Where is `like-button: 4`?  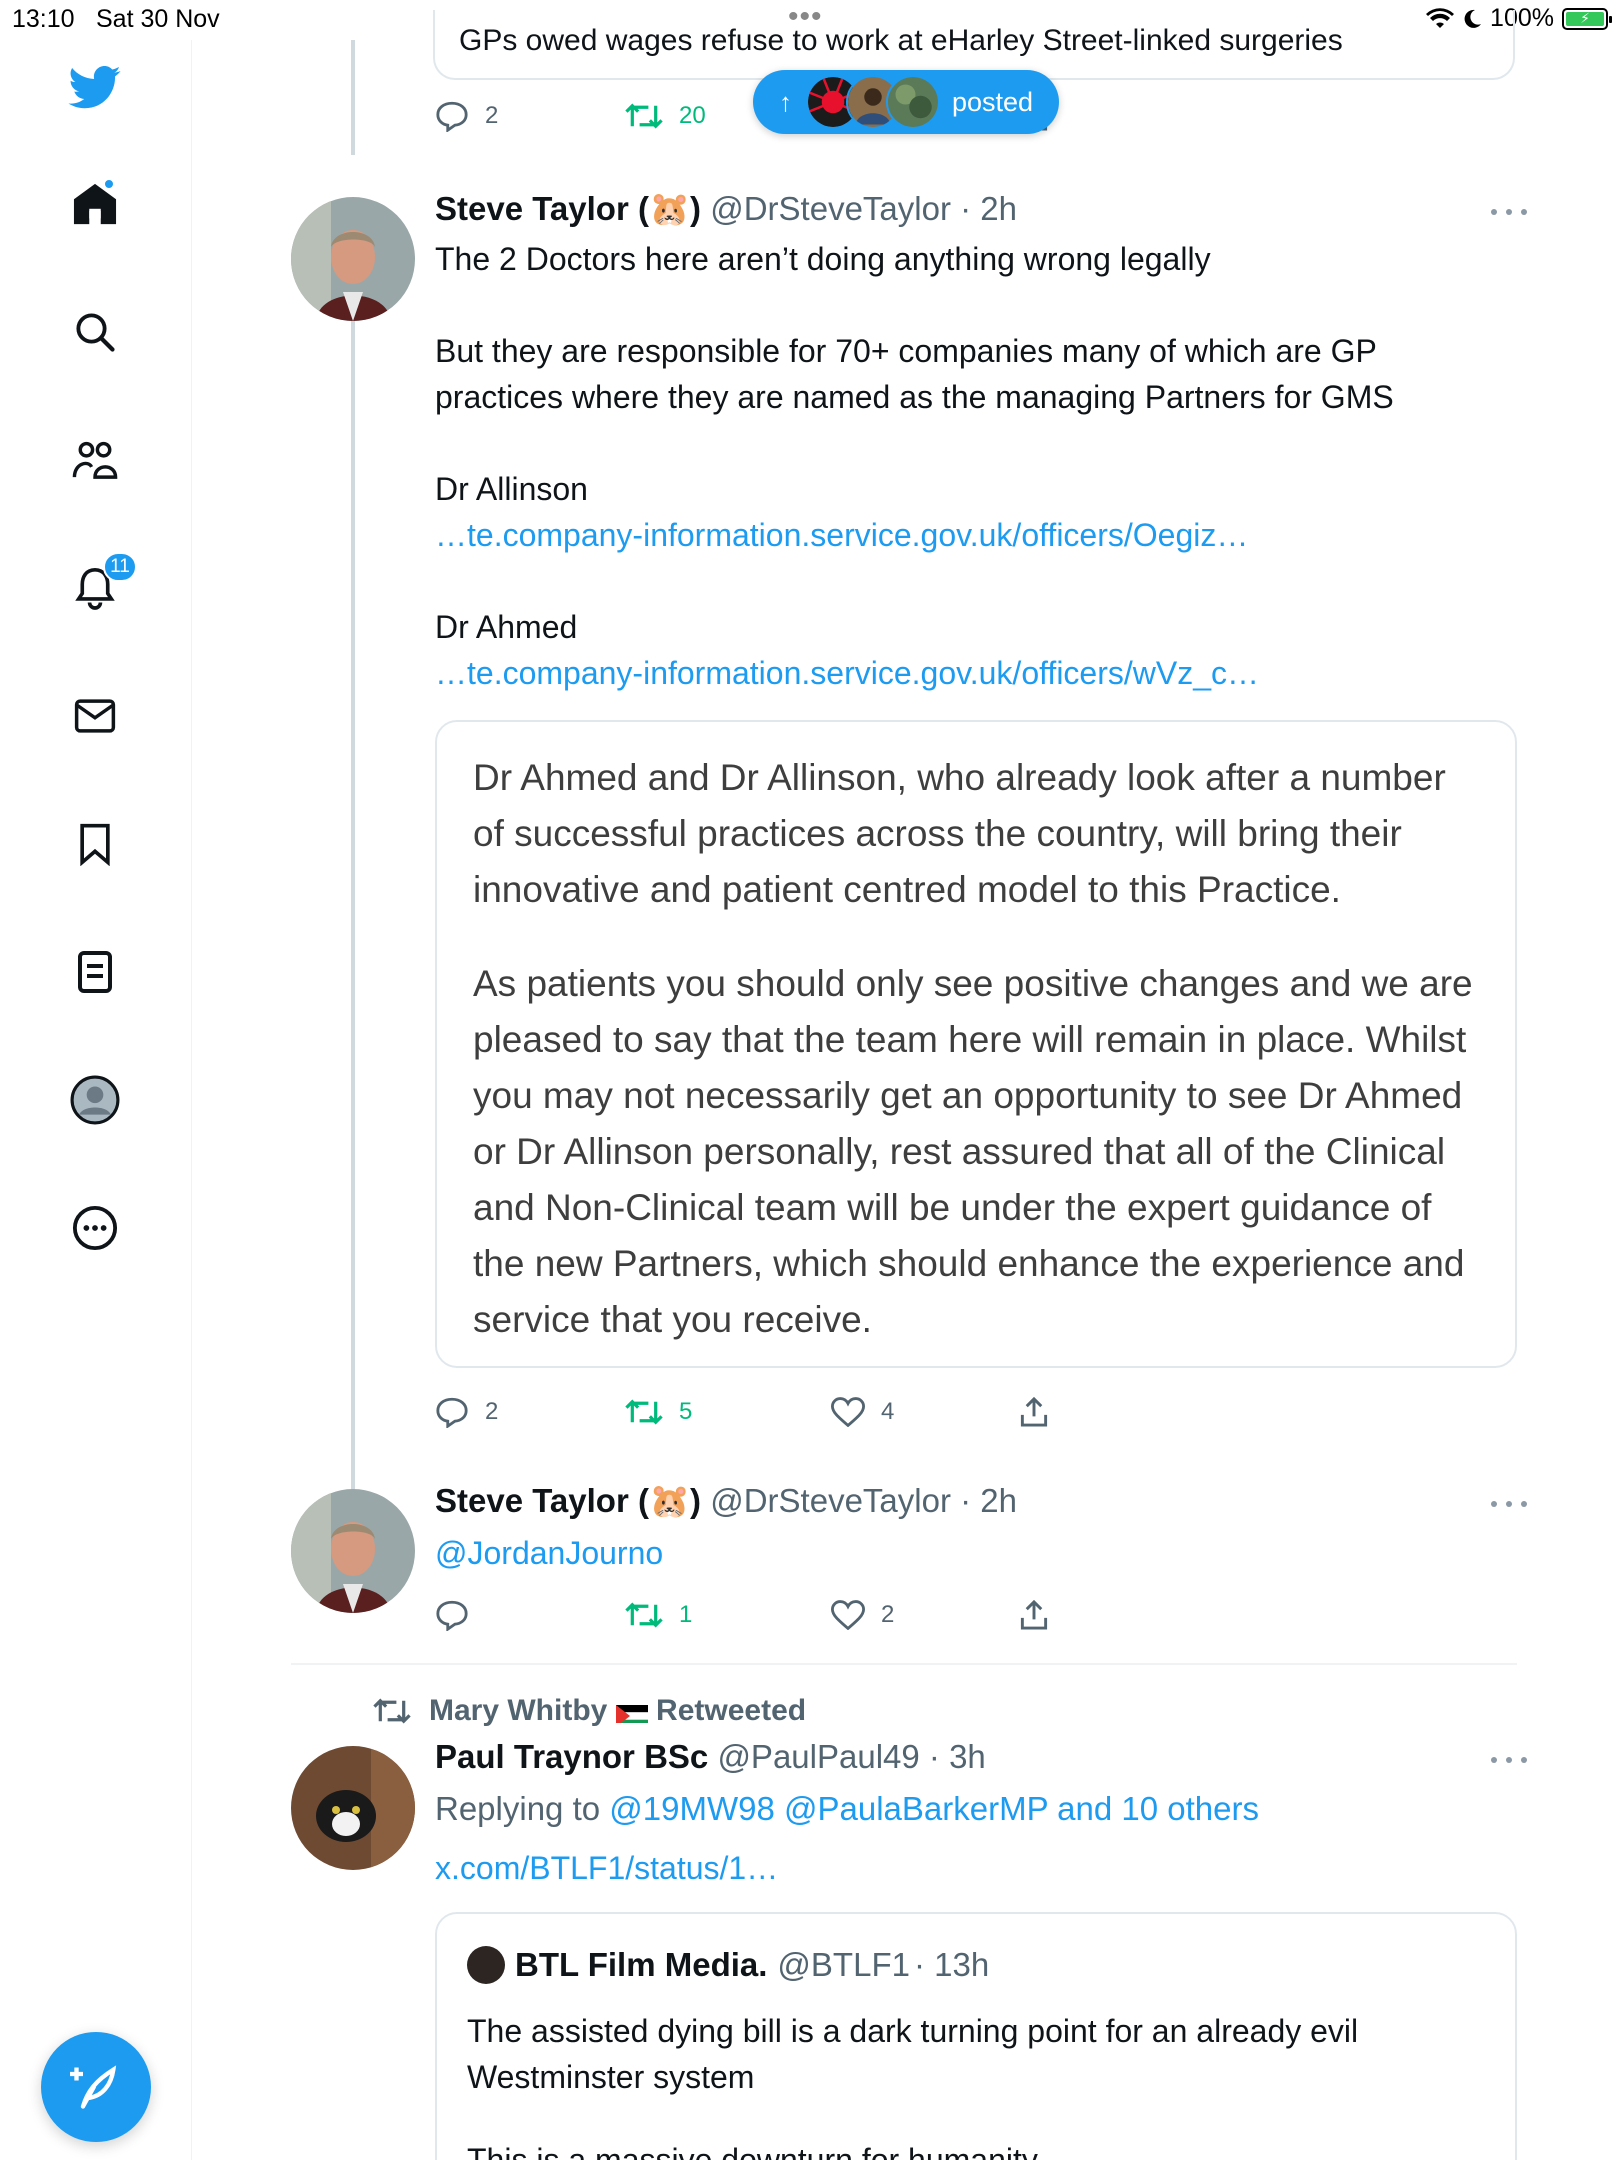
like-button: 4 is located at coordinates (862, 1412).